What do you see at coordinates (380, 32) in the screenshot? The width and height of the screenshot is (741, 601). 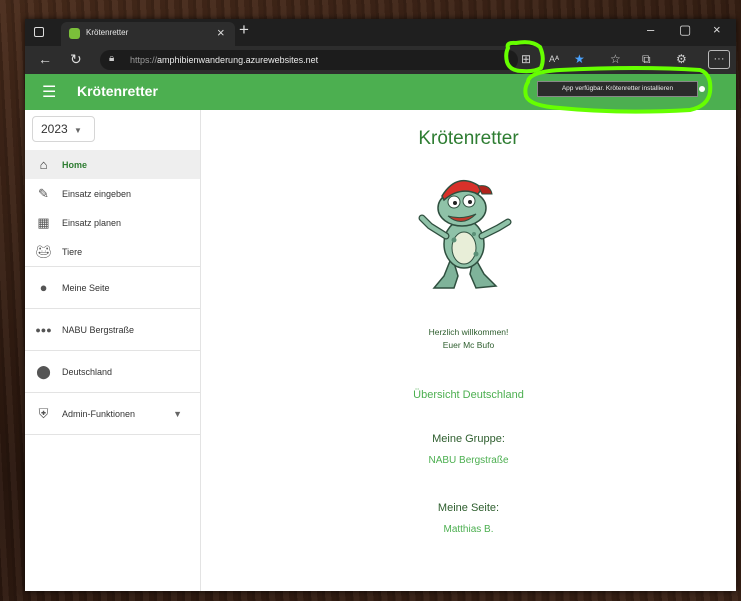 I see `tab-strip: Krötenretter × + – ▢ ×` at bounding box center [380, 32].